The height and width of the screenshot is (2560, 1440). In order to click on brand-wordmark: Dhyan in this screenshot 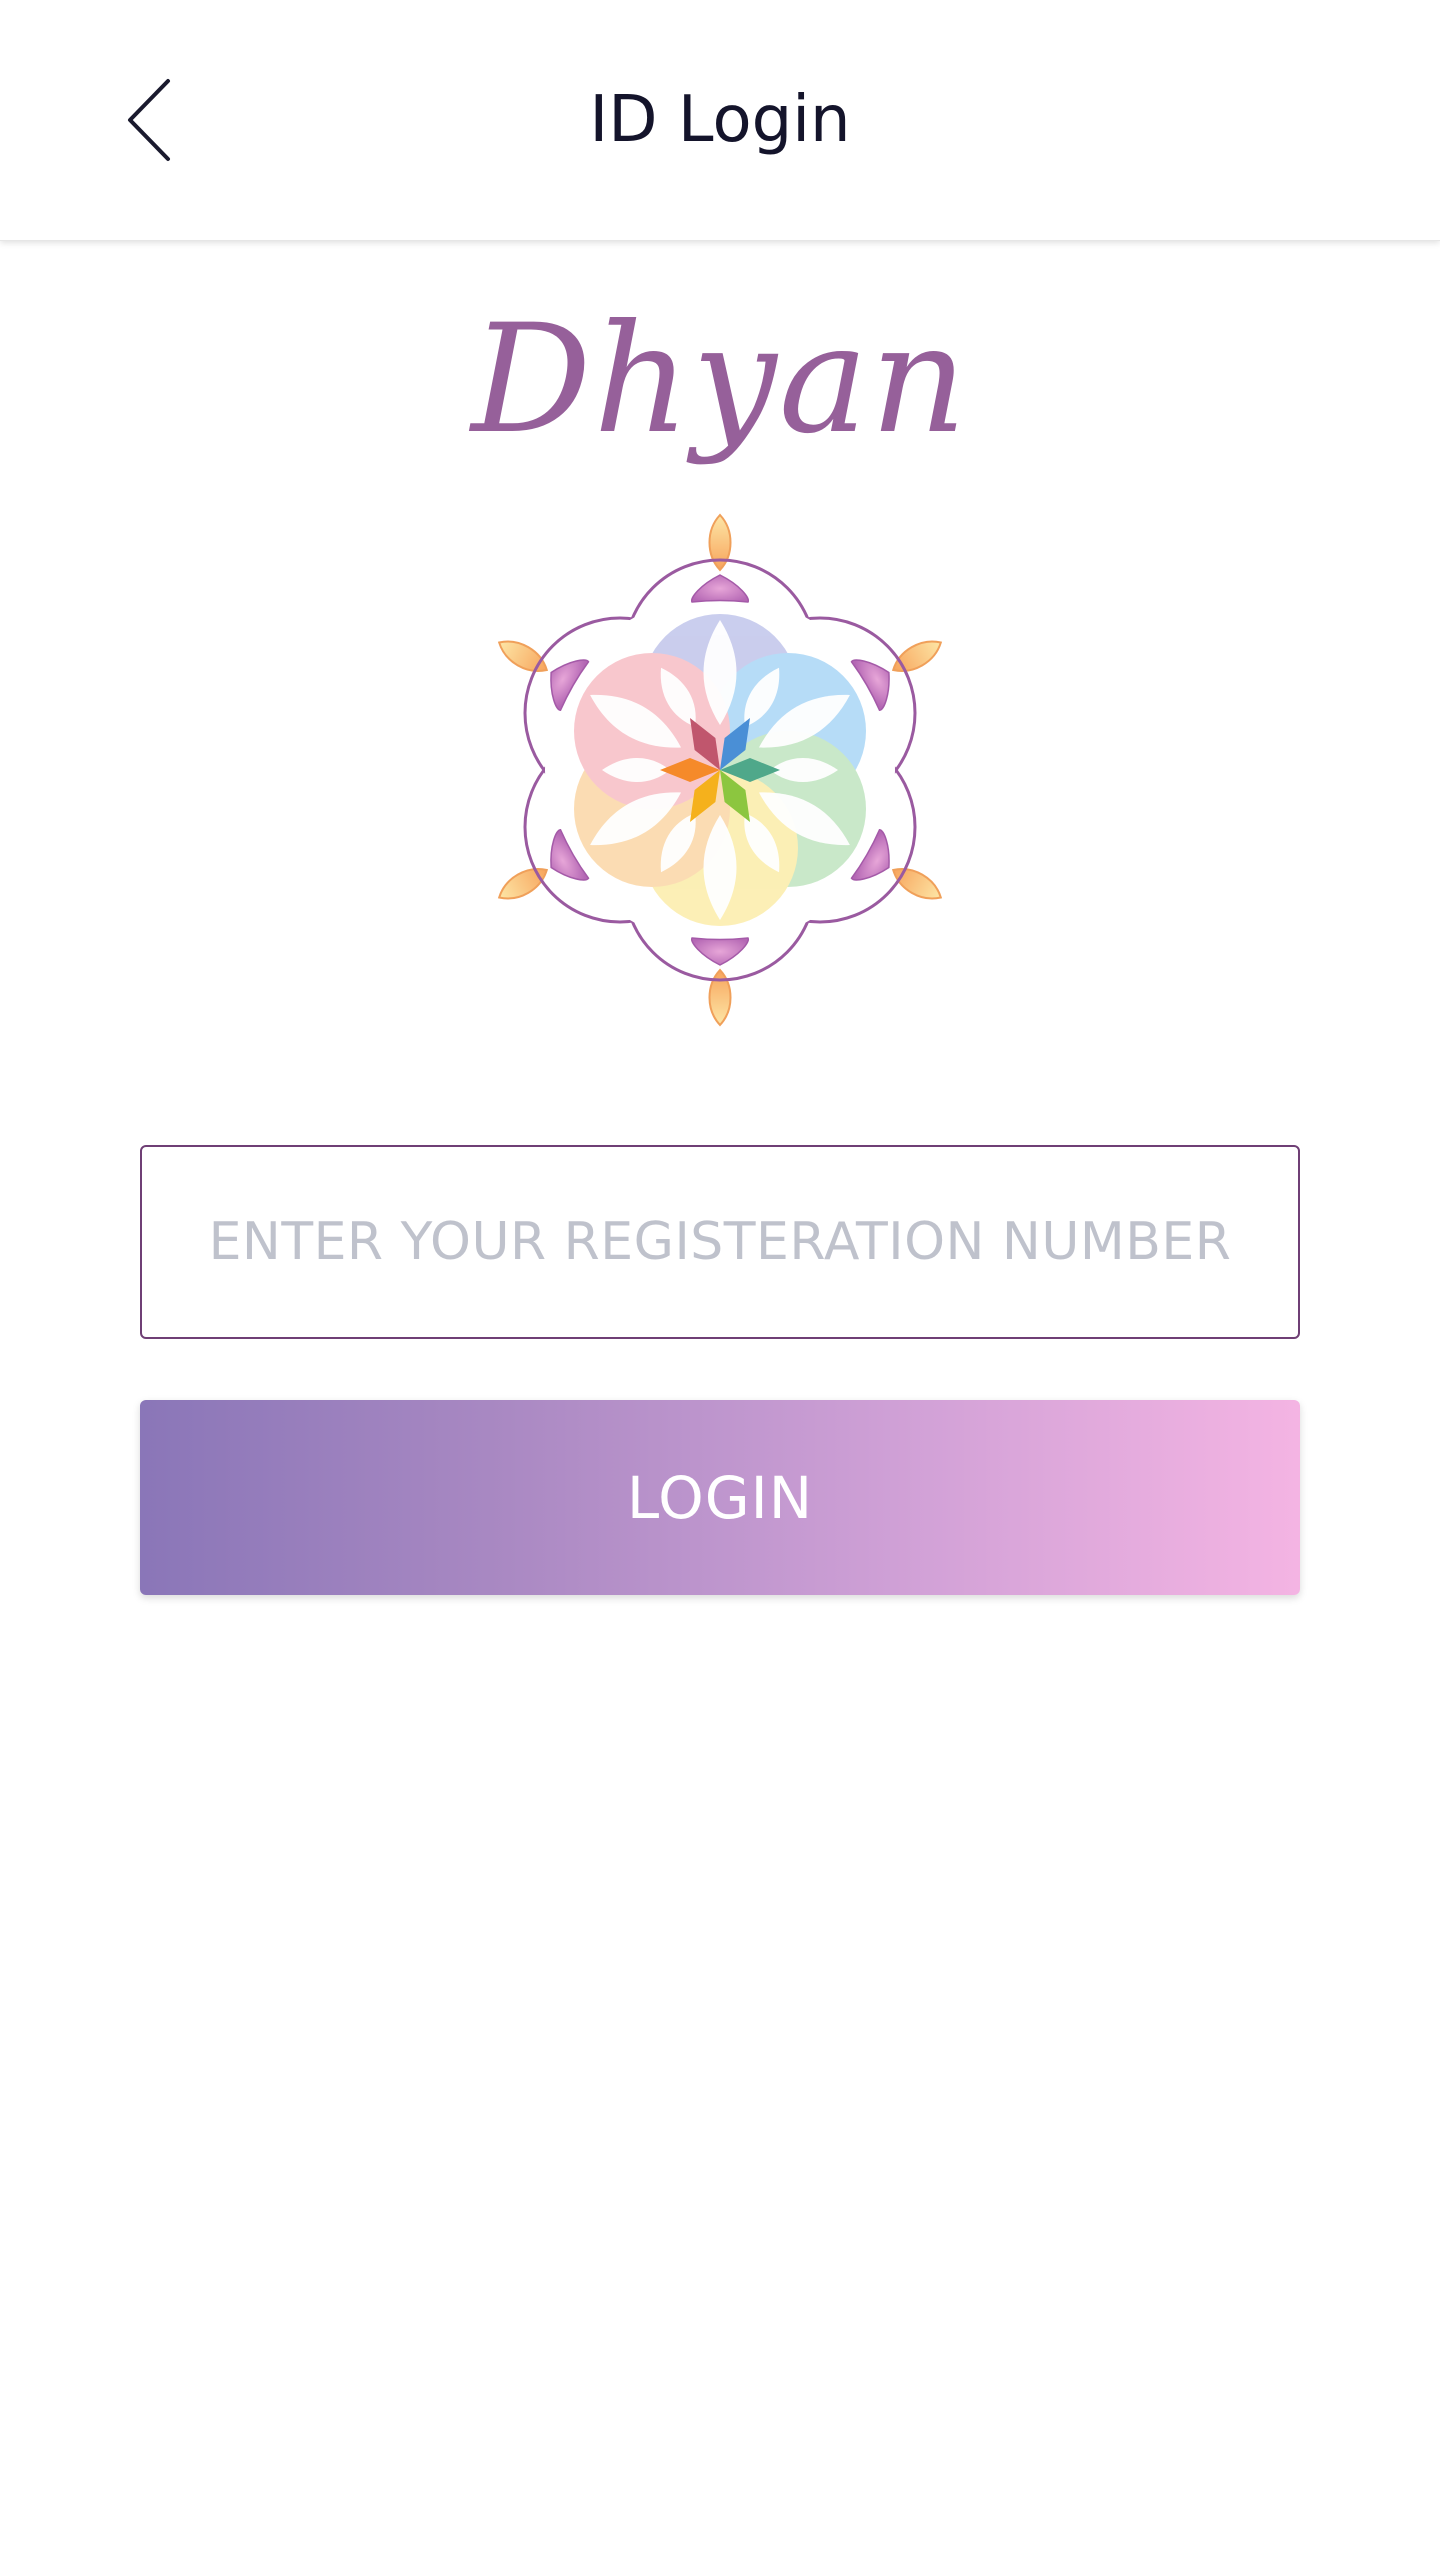, I will do `click(720, 380)`.